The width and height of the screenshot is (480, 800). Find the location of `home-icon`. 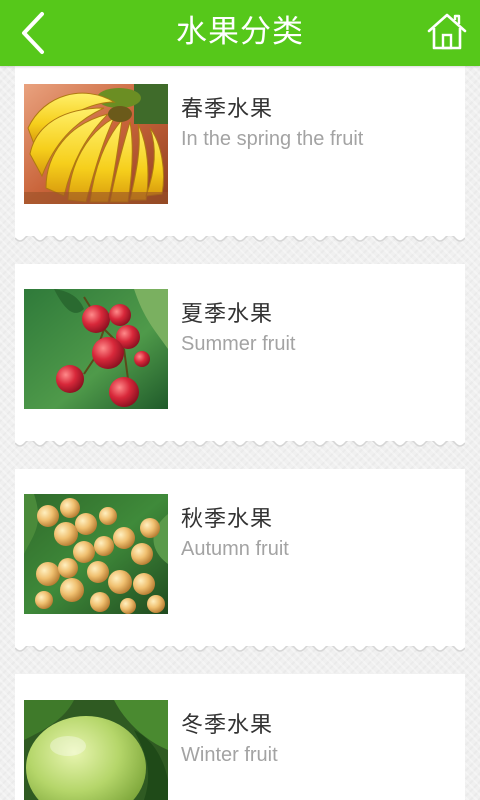

home-icon is located at coordinates (447, 31).